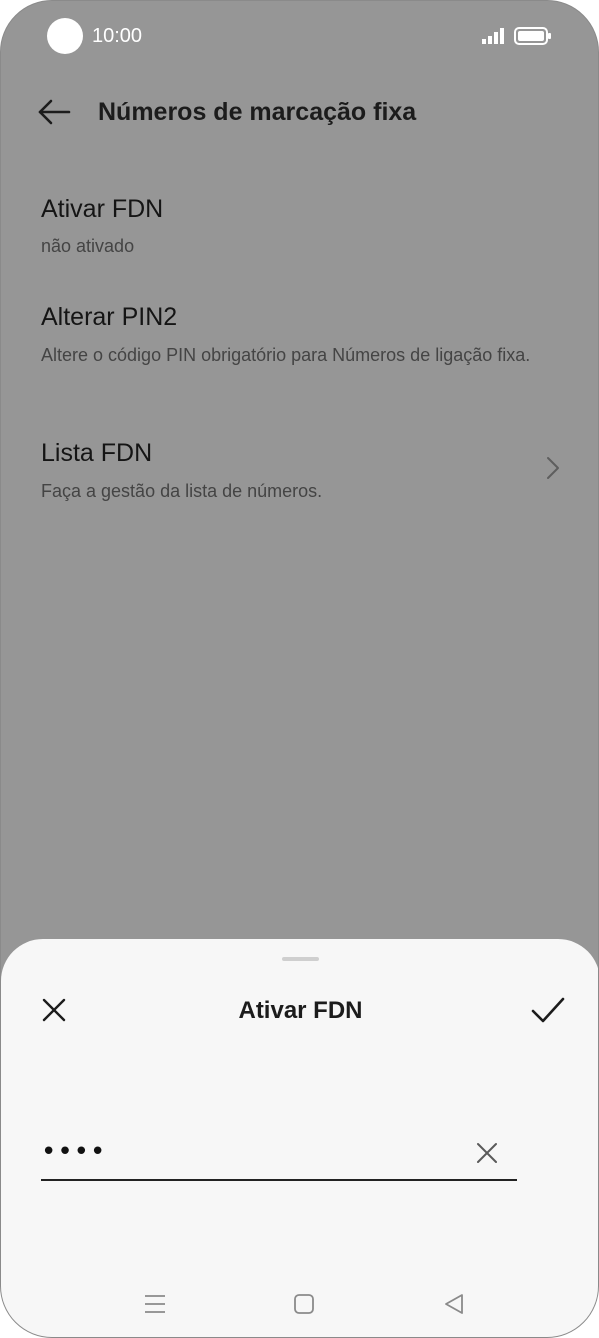 Image resolution: width=599 pixels, height=1338 pixels. I want to click on pin-value: ••••, so click(74, 1152).